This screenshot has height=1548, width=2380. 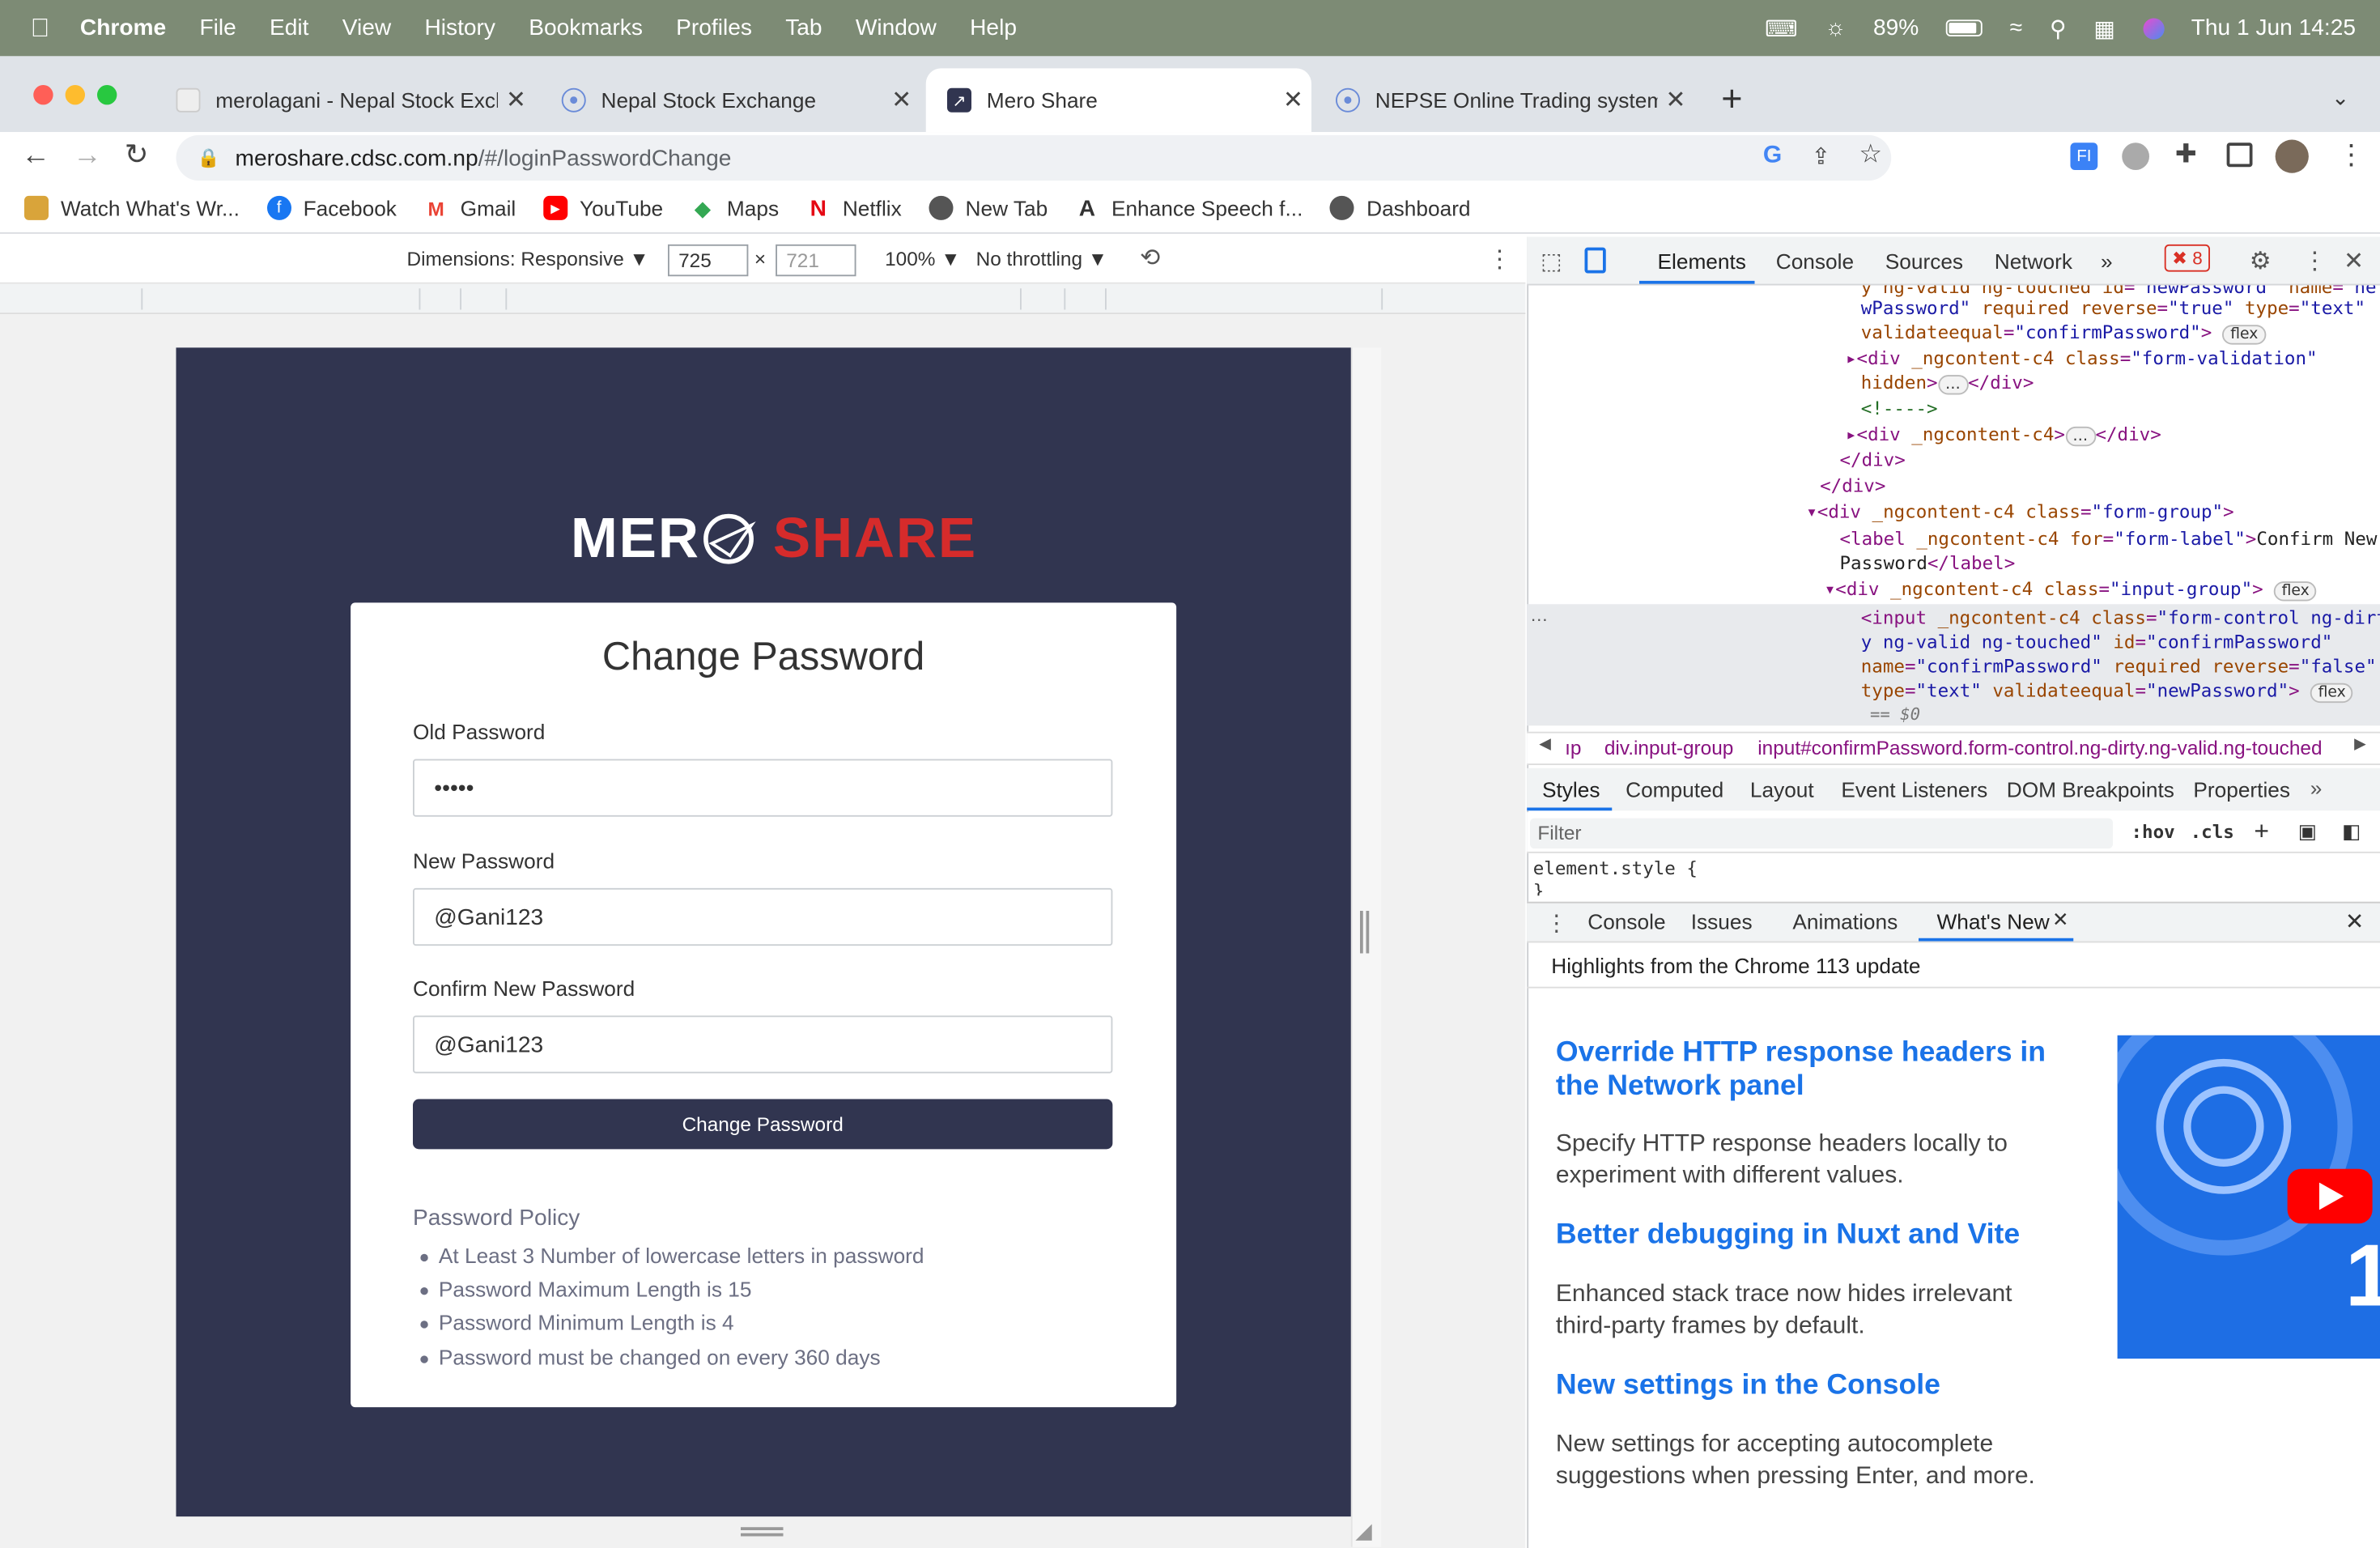 What do you see at coordinates (896, 28) in the screenshot?
I see `menu-window: Window` at bounding box center [896, 28].